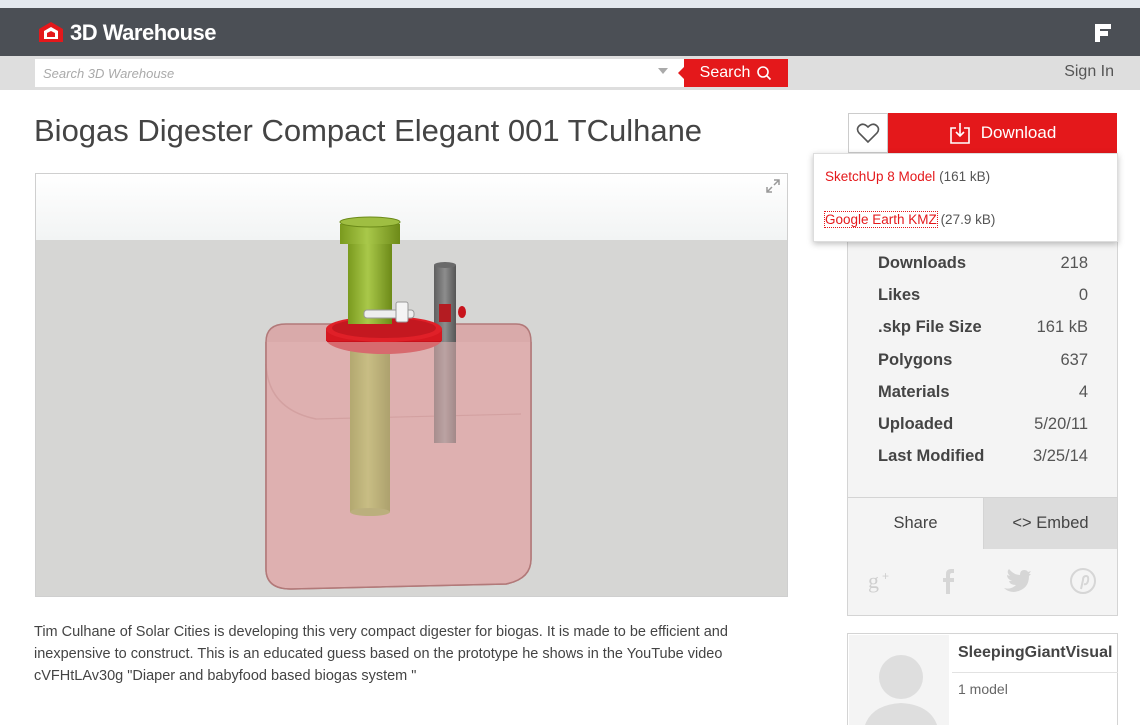  I want to click on site-logo: 3D Warehouse, so click(126, 33).